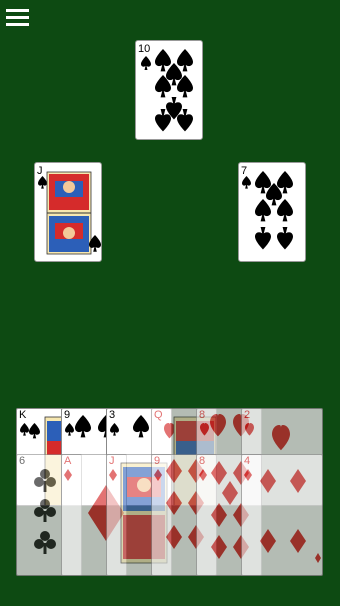 Image resolution: width=340 pixels, height=606 pixels. I want to click on jack-of-spades-face: J, so click(69, 210).